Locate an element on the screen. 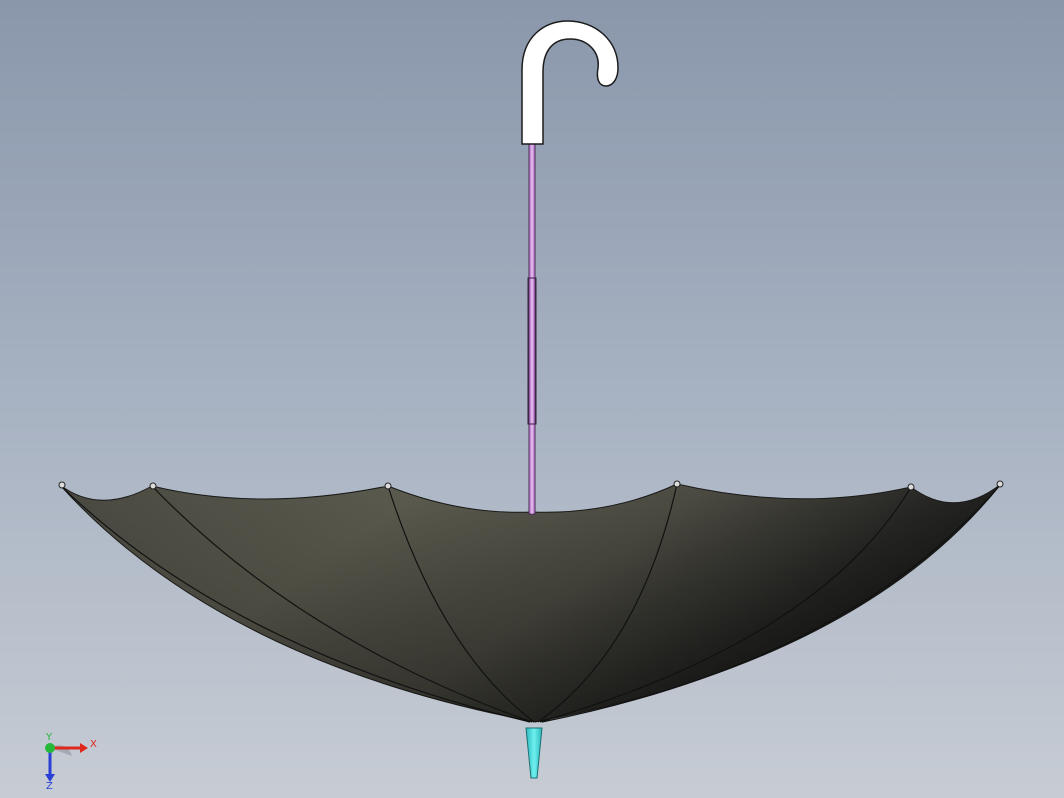  axis-triad: X Y Z is located at coordinates (71, 761).